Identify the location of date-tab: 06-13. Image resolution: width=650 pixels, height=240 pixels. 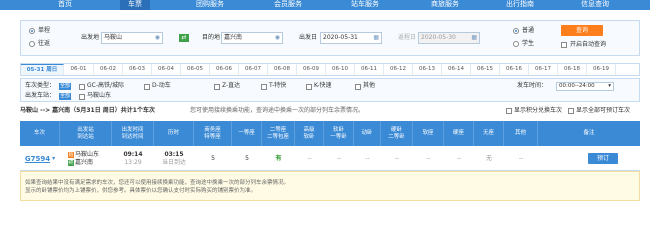
(427, 69).